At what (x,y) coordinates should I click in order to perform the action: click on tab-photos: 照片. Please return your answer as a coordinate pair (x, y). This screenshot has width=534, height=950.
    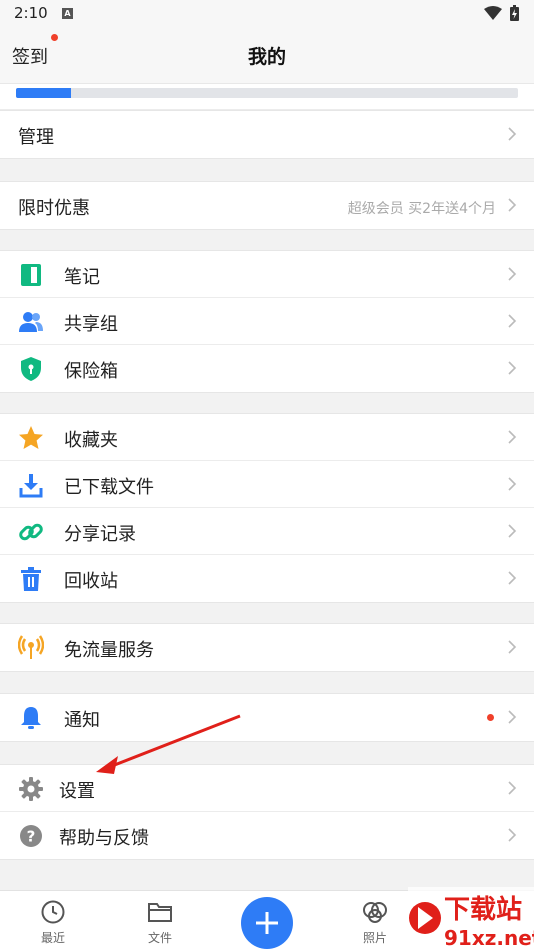
    Looking at the image, I should click on (375, 922).